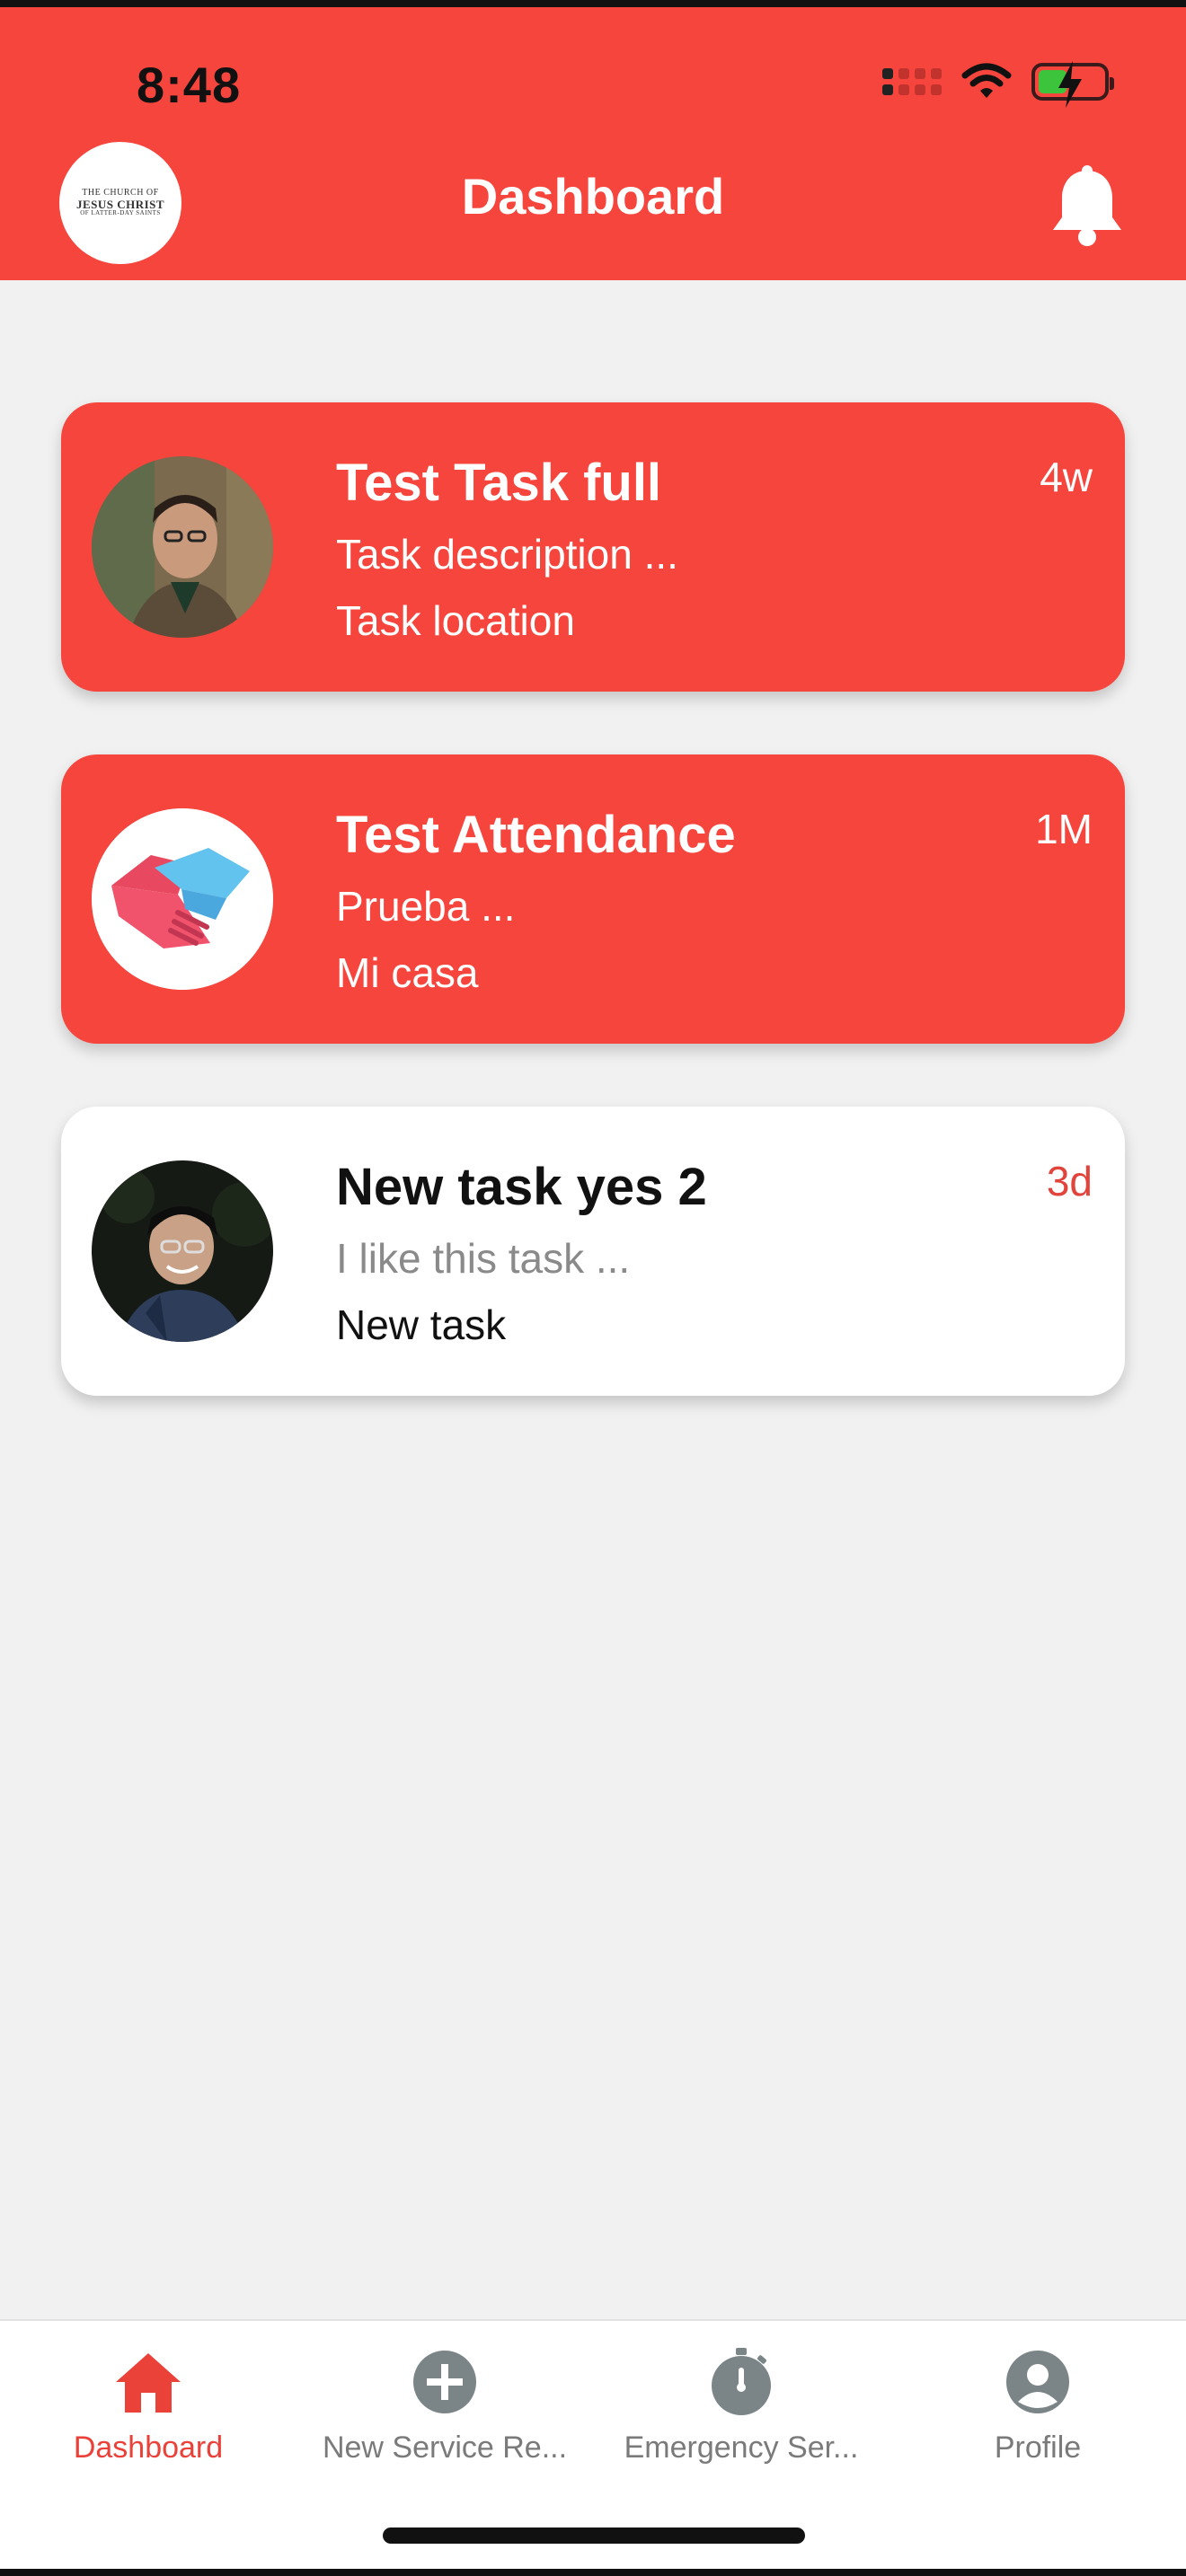 This screenshot has width=1186, height=2576. I want to click on battery-icon, so click(1072, 84).